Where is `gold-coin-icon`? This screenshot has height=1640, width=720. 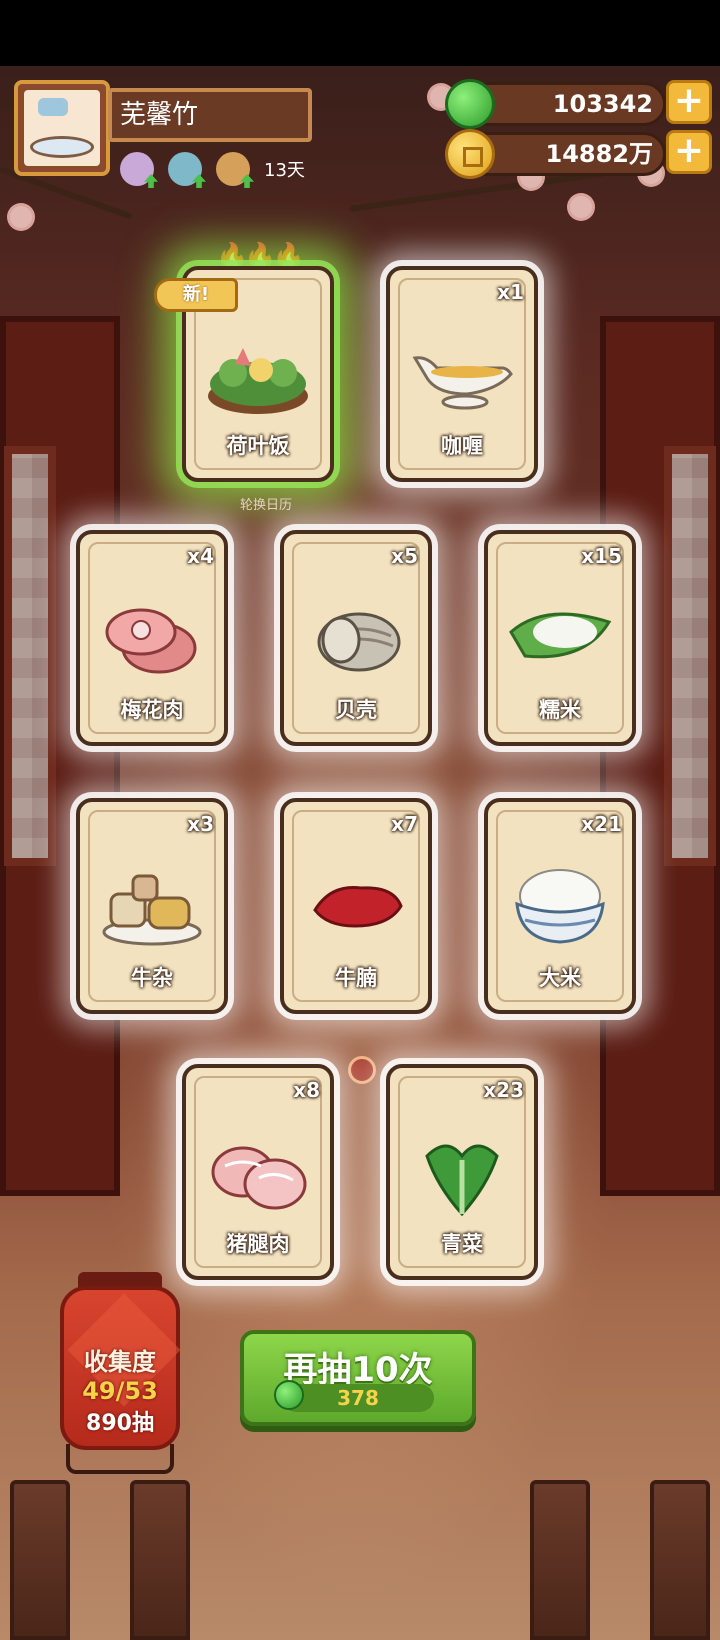
gold-coin-icon is located at coordinates (470, 154).